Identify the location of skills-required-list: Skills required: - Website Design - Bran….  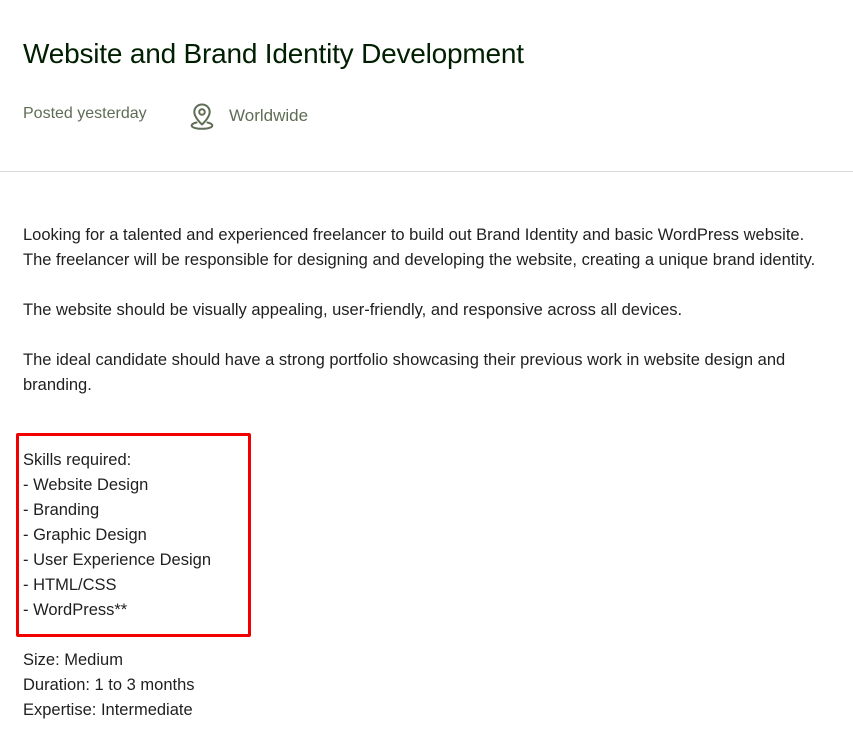
(117, 535).